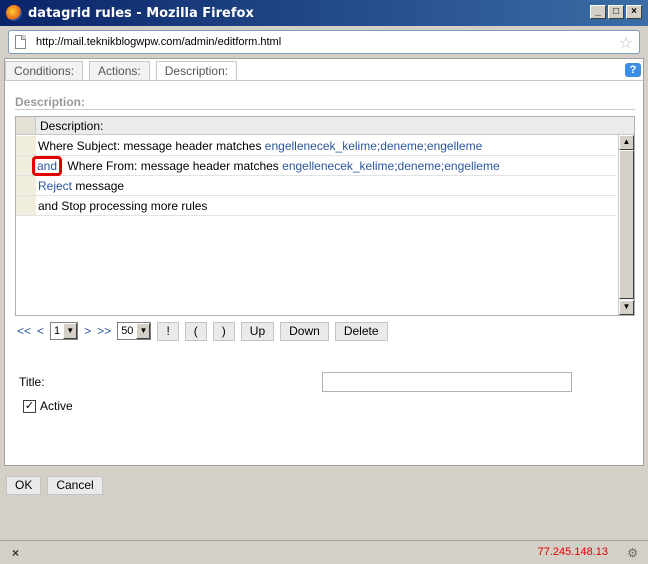  I want to click on page-select-value: 1, so click(57, 331).